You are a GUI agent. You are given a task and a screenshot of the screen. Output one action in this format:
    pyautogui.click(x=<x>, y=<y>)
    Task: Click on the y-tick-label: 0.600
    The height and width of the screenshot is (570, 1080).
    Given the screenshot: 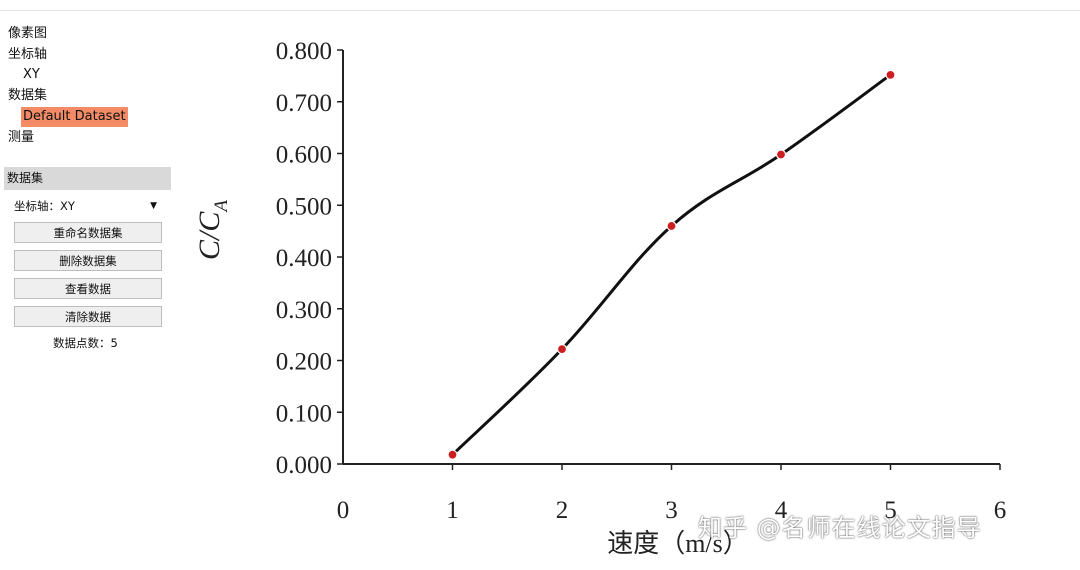 What is the action you would take?
    pyautogui.click(x=304, y=155)
    